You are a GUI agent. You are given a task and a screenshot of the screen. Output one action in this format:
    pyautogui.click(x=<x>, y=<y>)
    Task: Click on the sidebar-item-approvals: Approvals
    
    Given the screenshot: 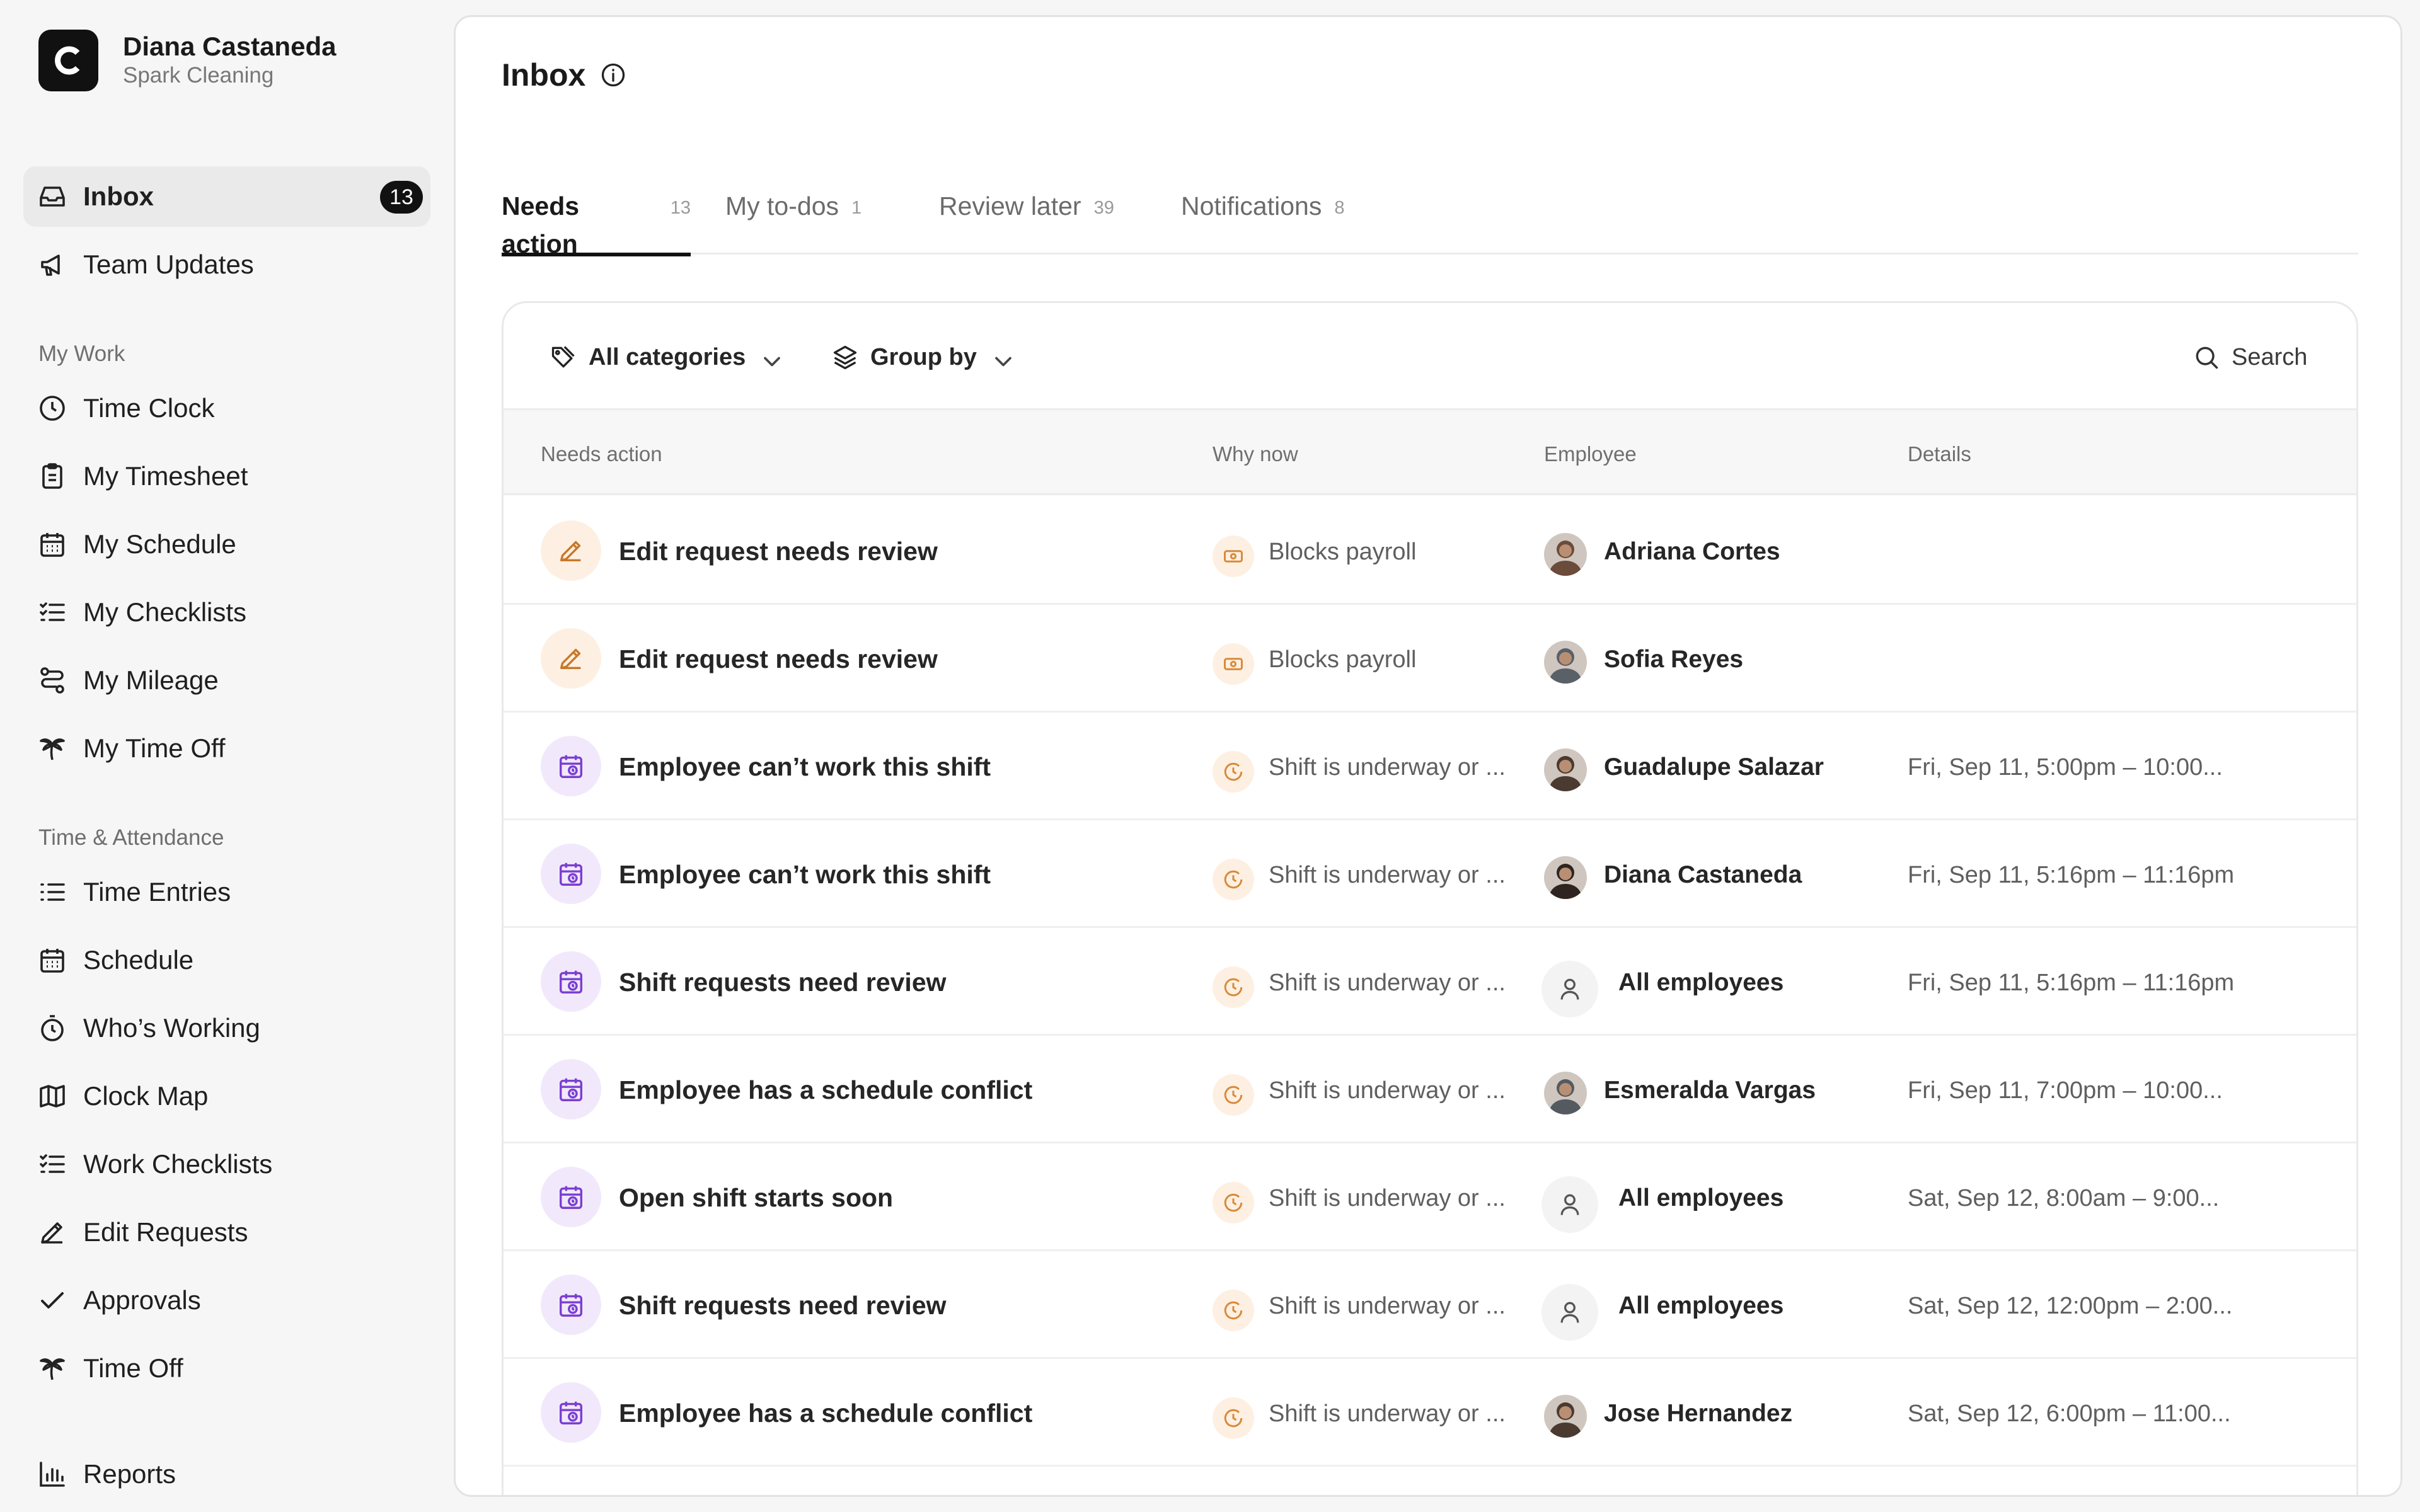 What is the action you would take?
    pyautogui.click(x=227, y=1300)
    